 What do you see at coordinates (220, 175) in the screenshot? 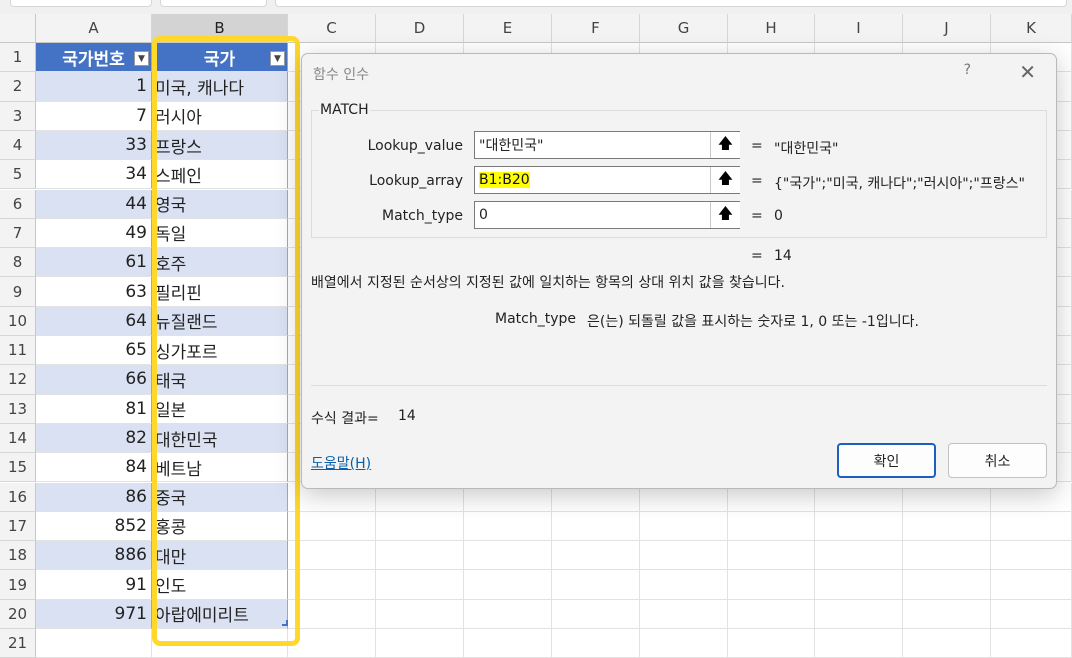
I see `cell-country: 스페인` at bounding box center [220, 175].